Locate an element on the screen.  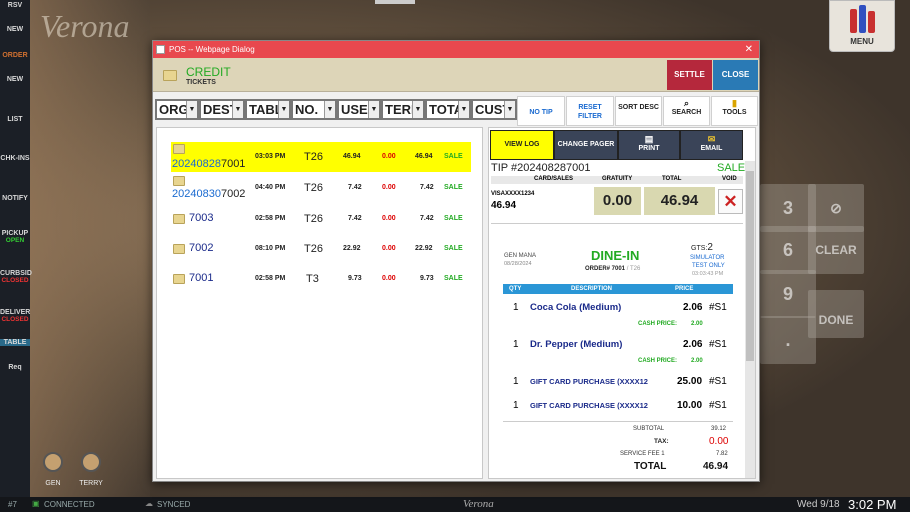
tools-icon: ▮ is located at coordinates (734, 103).